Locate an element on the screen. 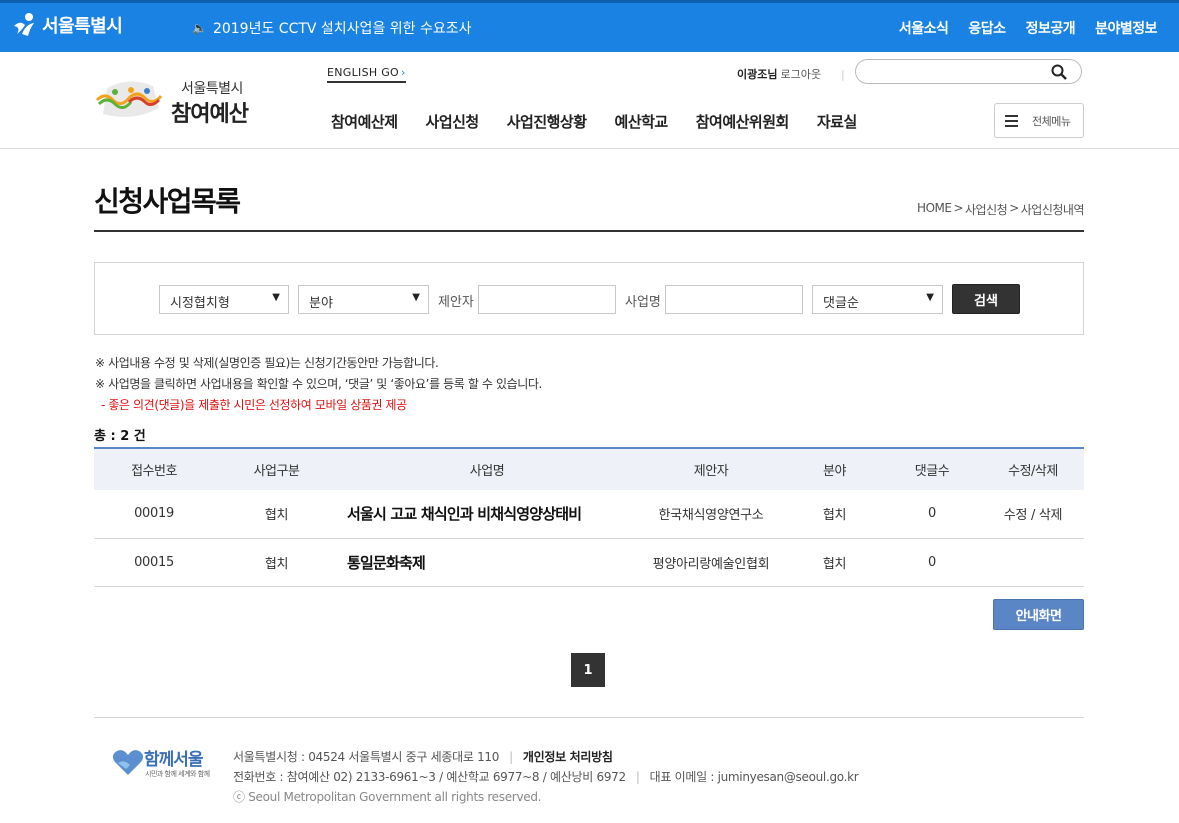  together-seoul-text: 함께서울 is located at coordinates (174, 760).